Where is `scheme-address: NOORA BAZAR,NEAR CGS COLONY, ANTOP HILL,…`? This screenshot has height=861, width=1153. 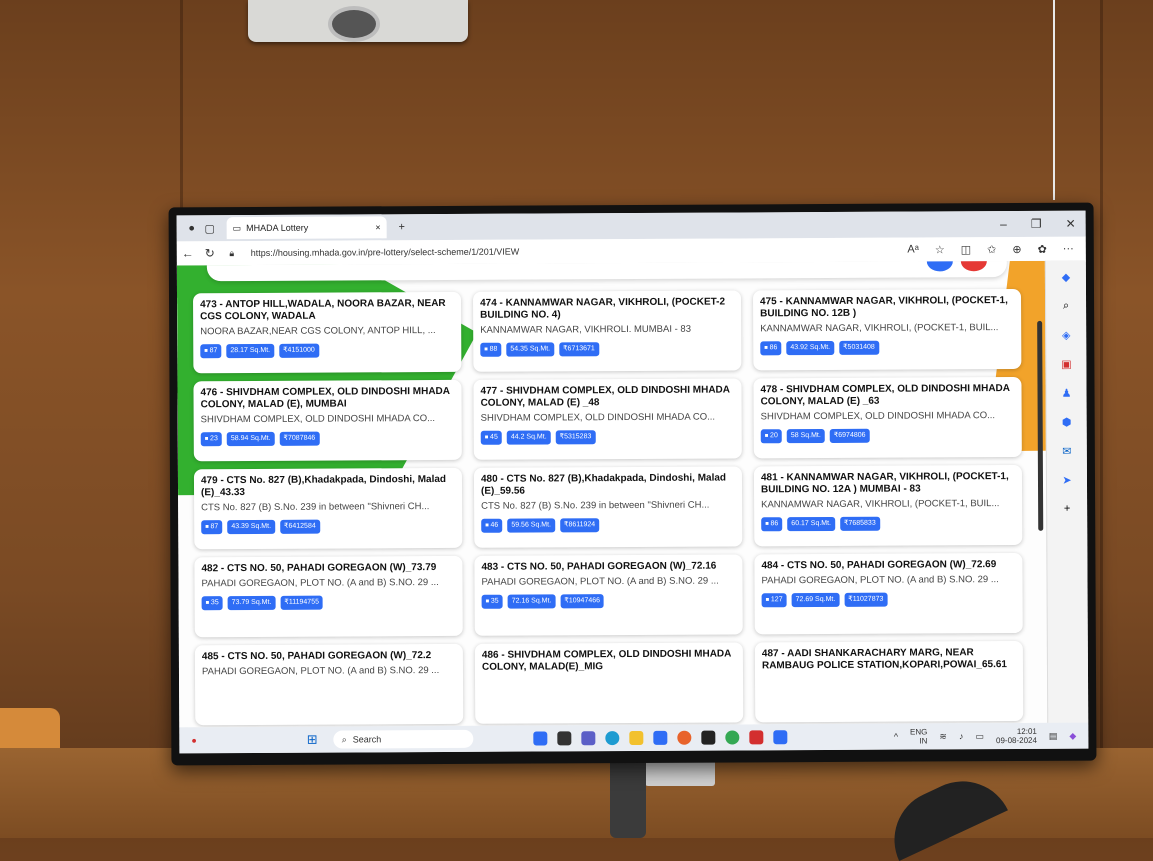 scheme-address: NOORA BAZAR,NEAR CGS COLONY, ANTOP HILL,… is located at coordinates (318, 331).